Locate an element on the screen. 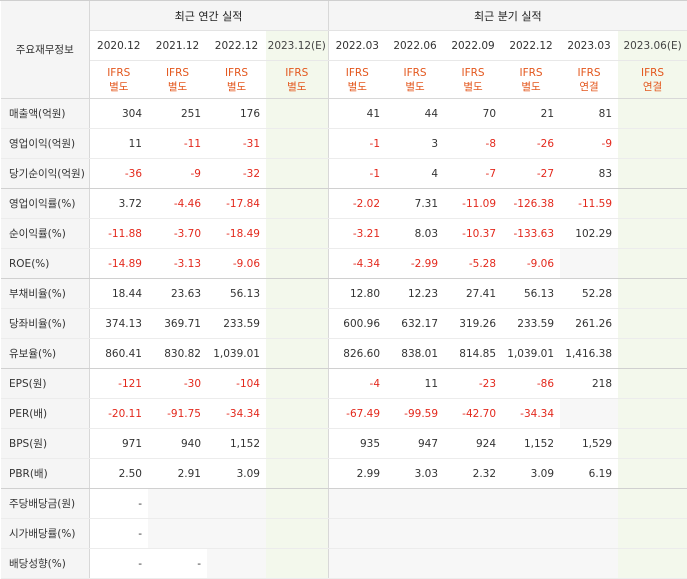 The width and height of the screenshot is (687, 579). table-cell: -11.88 is located at coordinates (118, 233).